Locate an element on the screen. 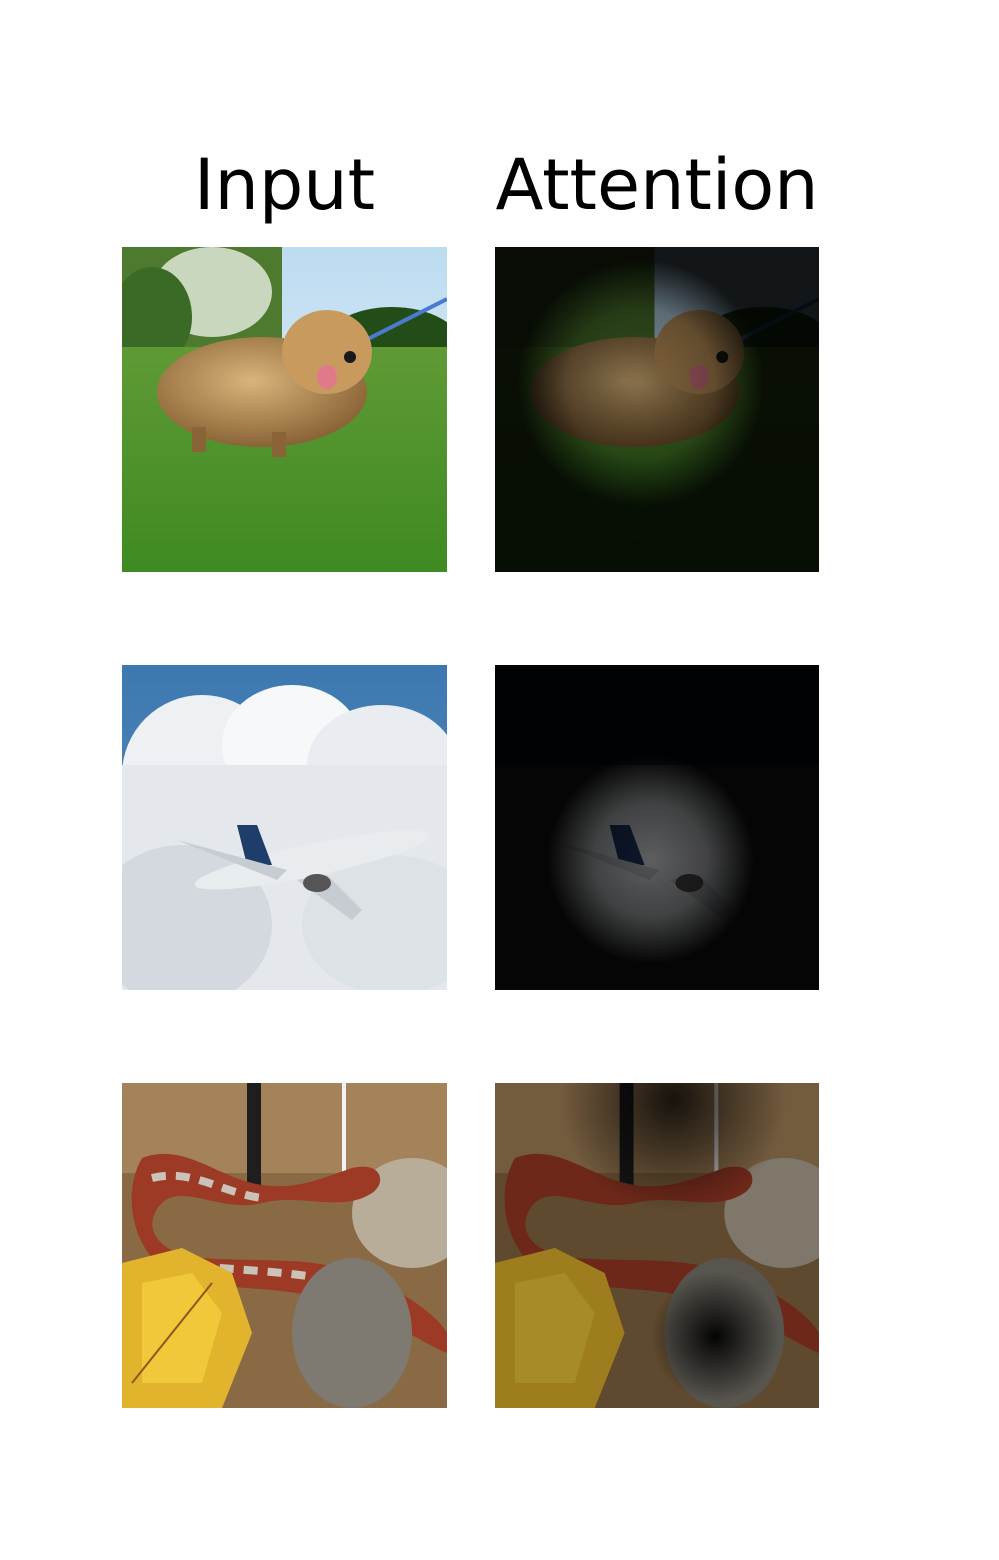 The image size is (999, 1560). attention-map-snake is located at coordinates (657, 1245).